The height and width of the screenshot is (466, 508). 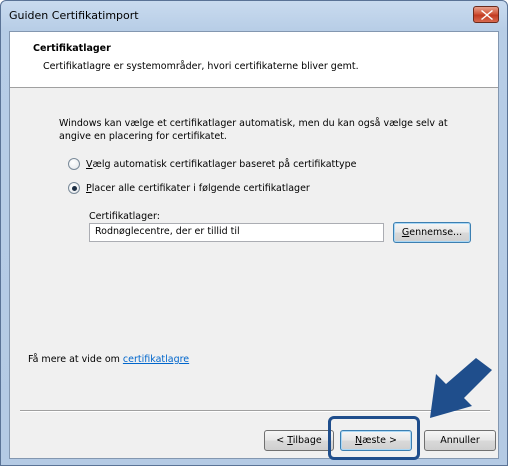 I want to click on radio-button-auto, so click(x=74, y=164).